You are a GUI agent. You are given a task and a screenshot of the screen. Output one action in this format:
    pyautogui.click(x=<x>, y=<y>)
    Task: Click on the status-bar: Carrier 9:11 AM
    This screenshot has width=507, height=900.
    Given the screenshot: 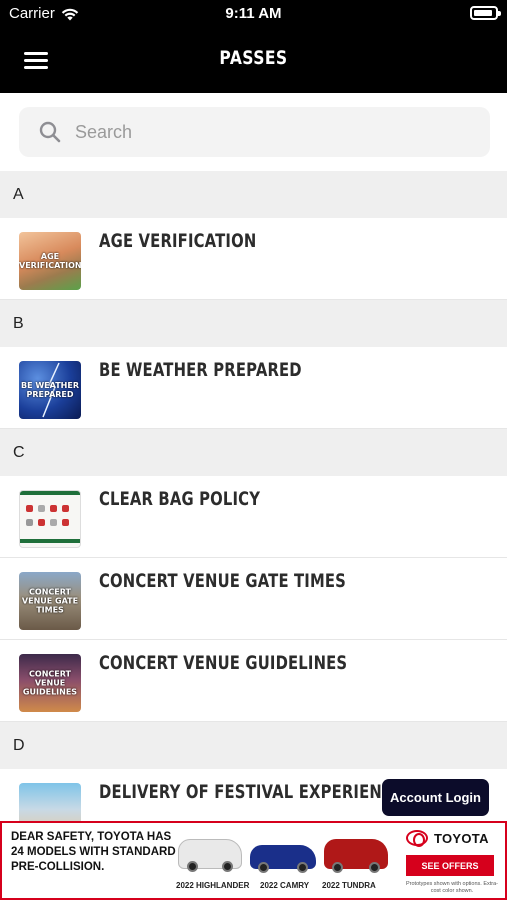 What is the action you would take?
    pyautogui.click(x=253, y=14)
    